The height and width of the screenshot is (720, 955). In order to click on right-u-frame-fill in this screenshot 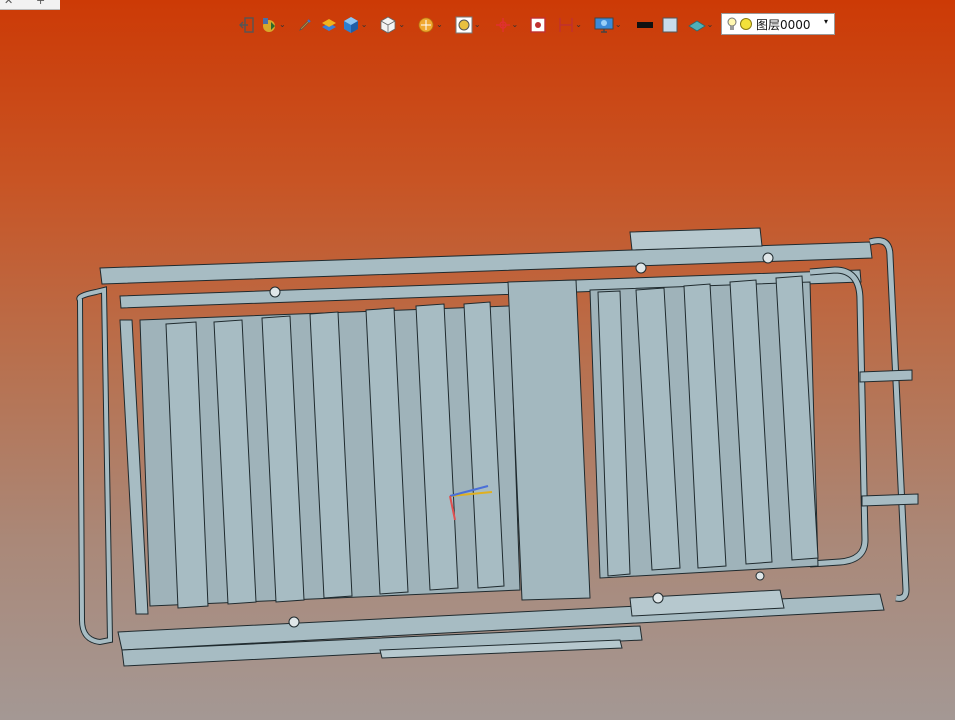, I will do `click(838, 417)`.